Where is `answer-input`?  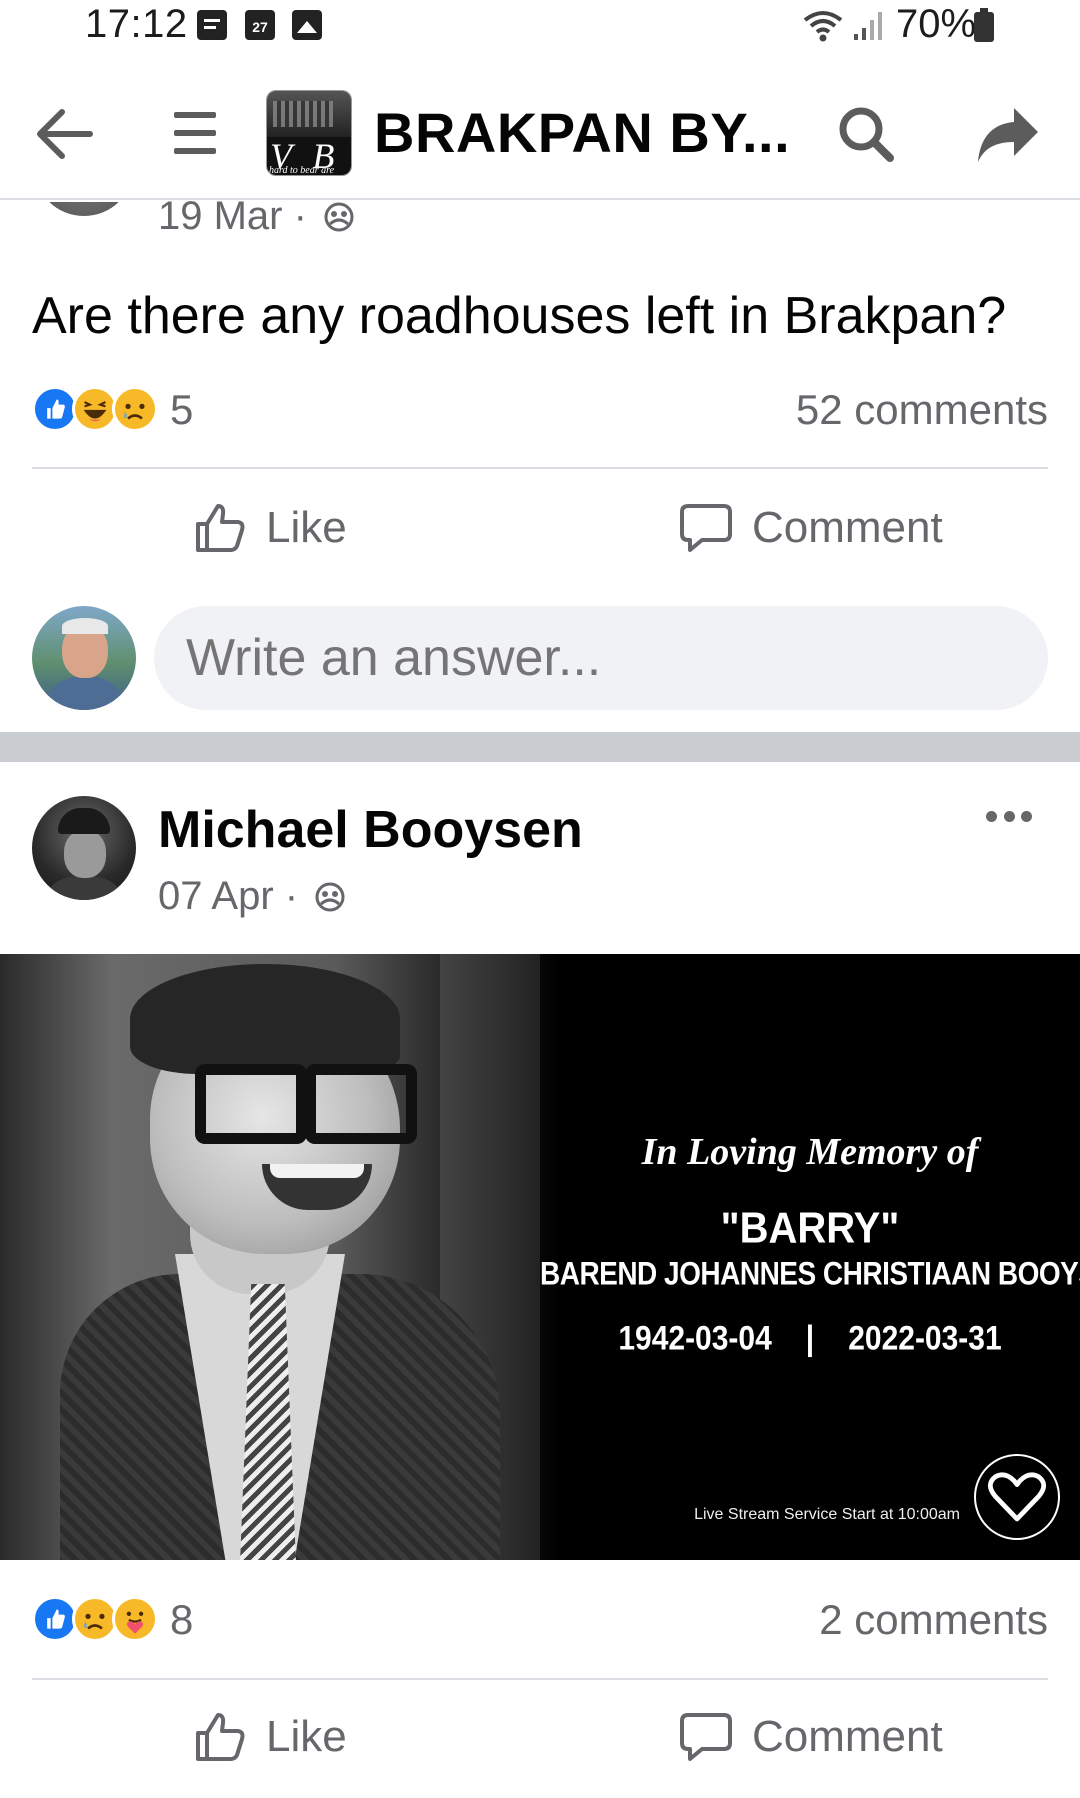
answer-input is located at coordinates (601, 658).